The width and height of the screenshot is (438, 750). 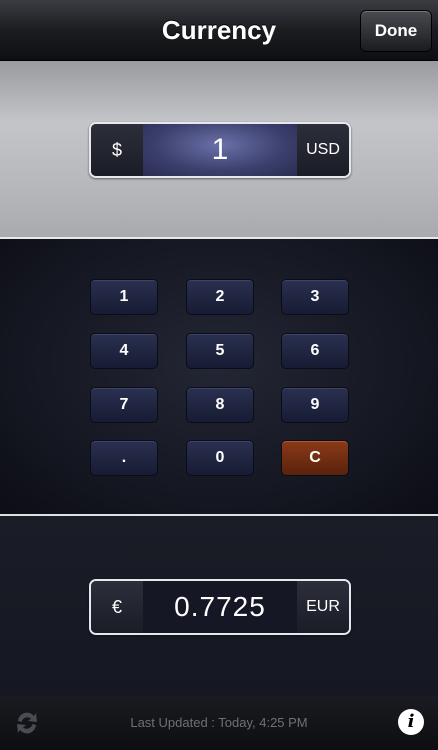 What do you see at coordinates (220, 458) in the screenshot?
I see `key-0: 0` at bounding box center [220, 458].